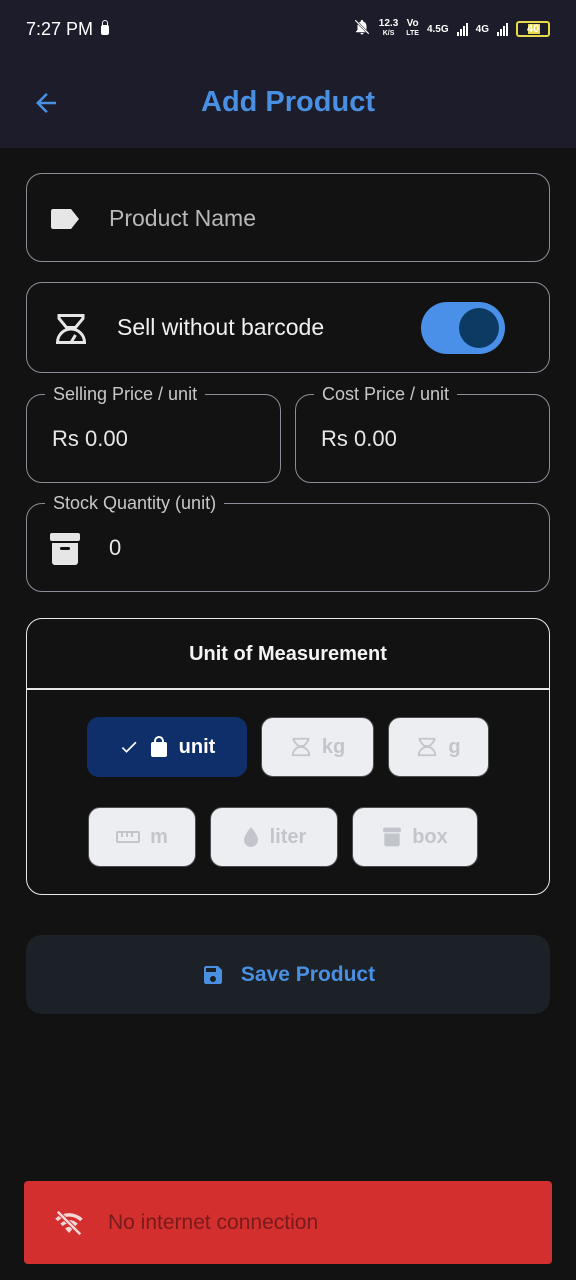 The image size is (576, 1280). What do you see at coordinates (221, 327) in the screenshot?
I see `sell-without-barcode-label: Sell without barcode` at bounding box center [221, 327].